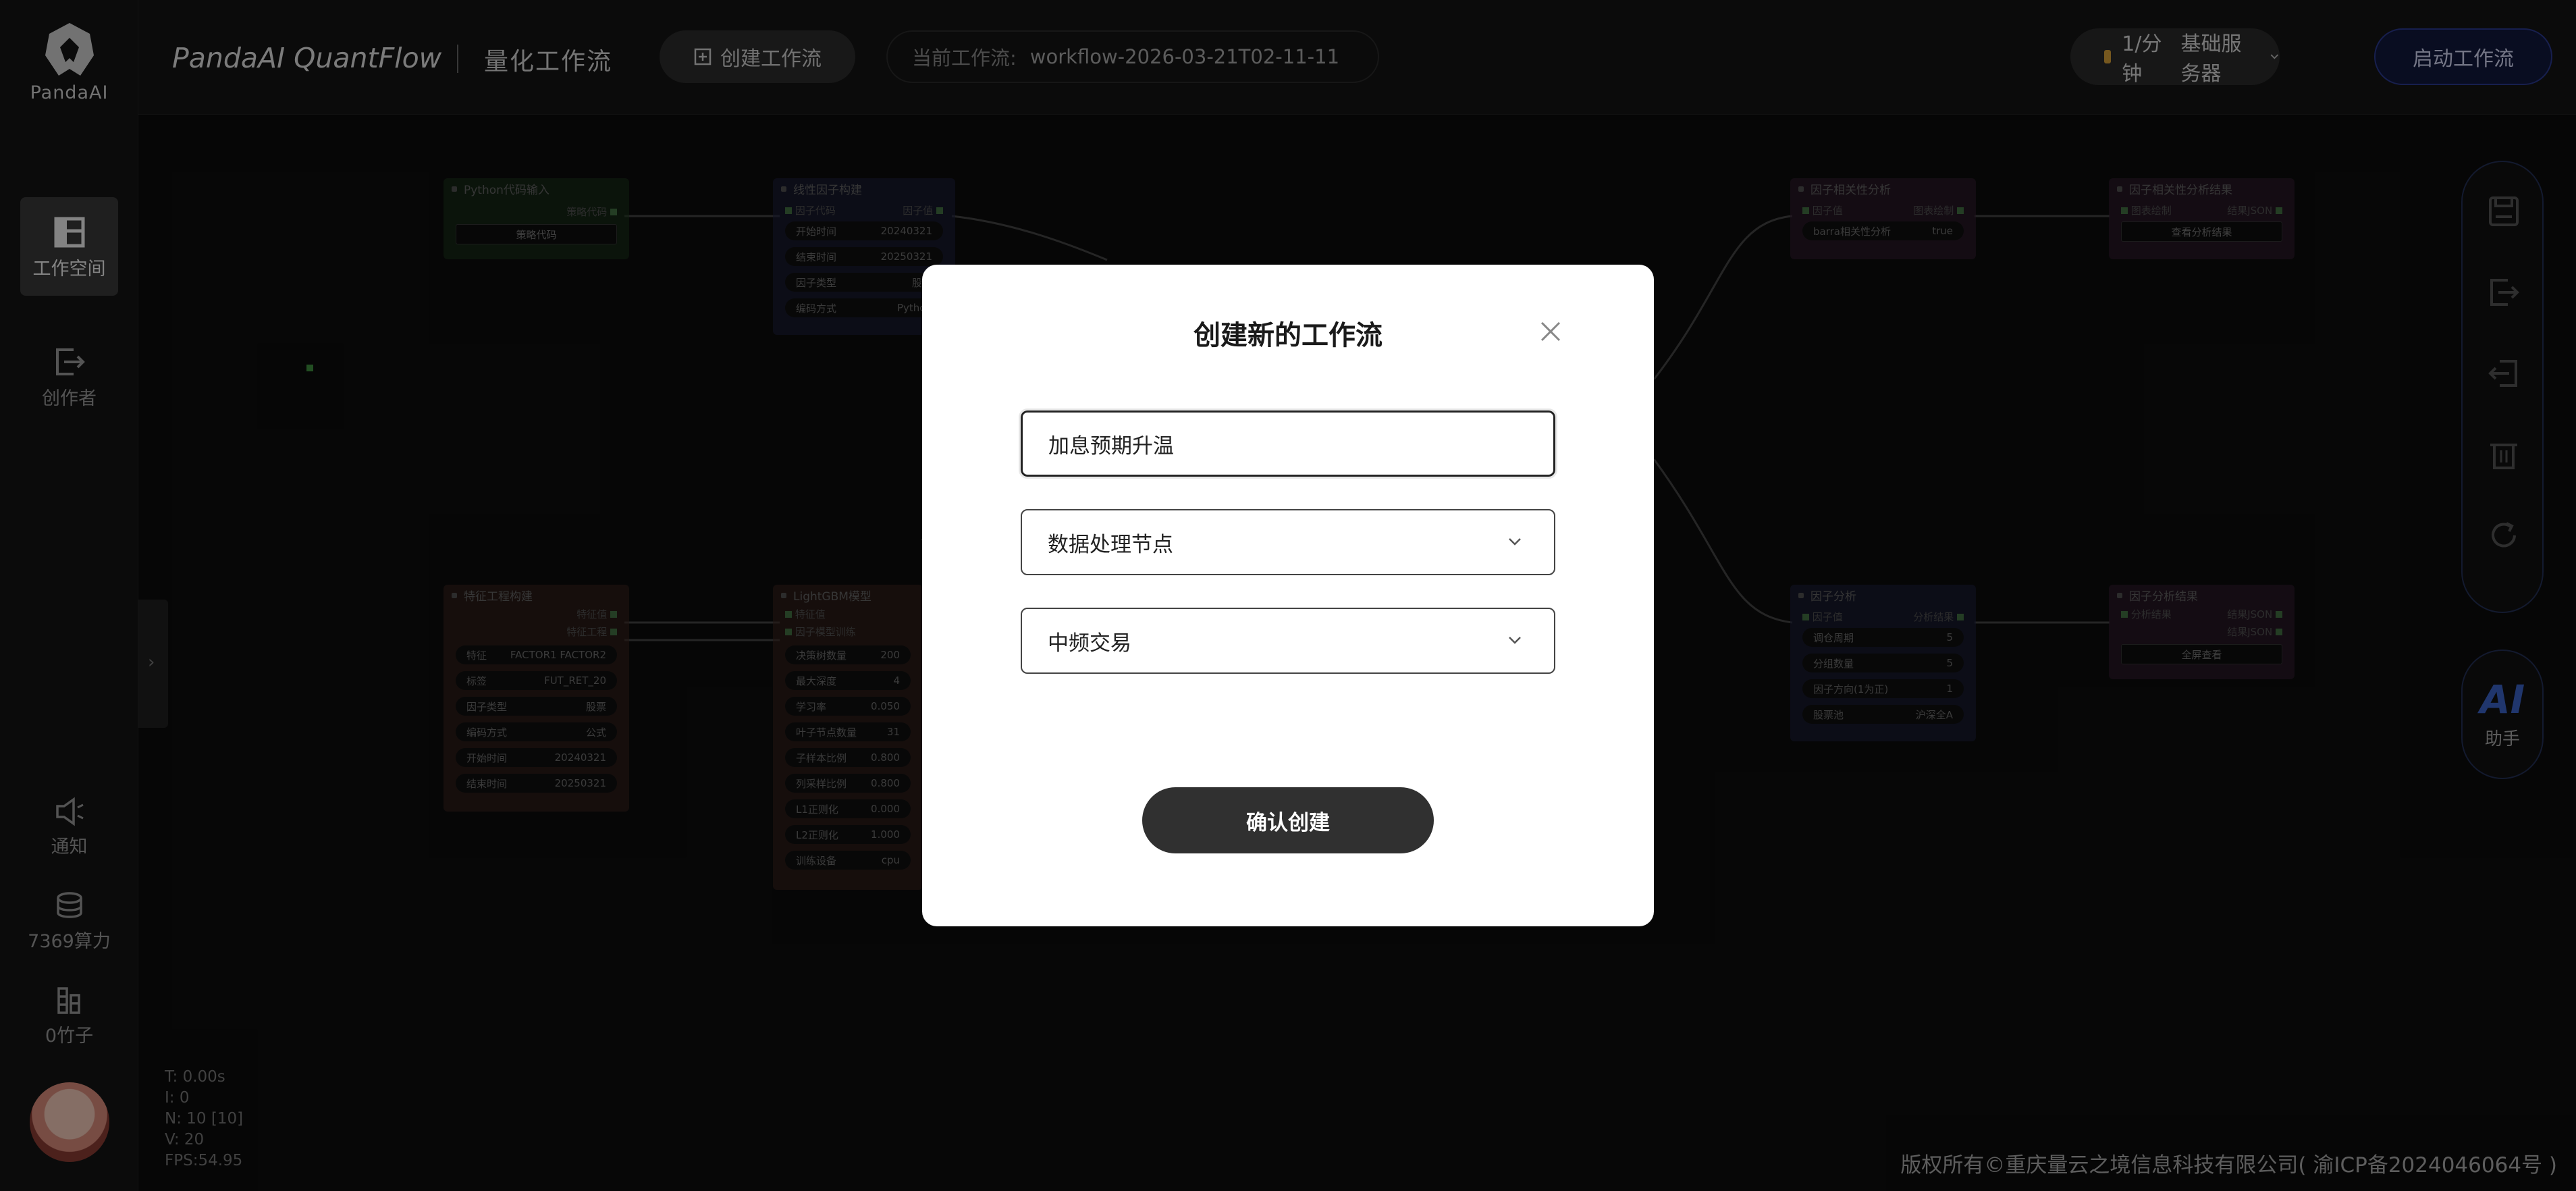  I want to click on node-type-value: 数据处理节点, so click(1110, 544).